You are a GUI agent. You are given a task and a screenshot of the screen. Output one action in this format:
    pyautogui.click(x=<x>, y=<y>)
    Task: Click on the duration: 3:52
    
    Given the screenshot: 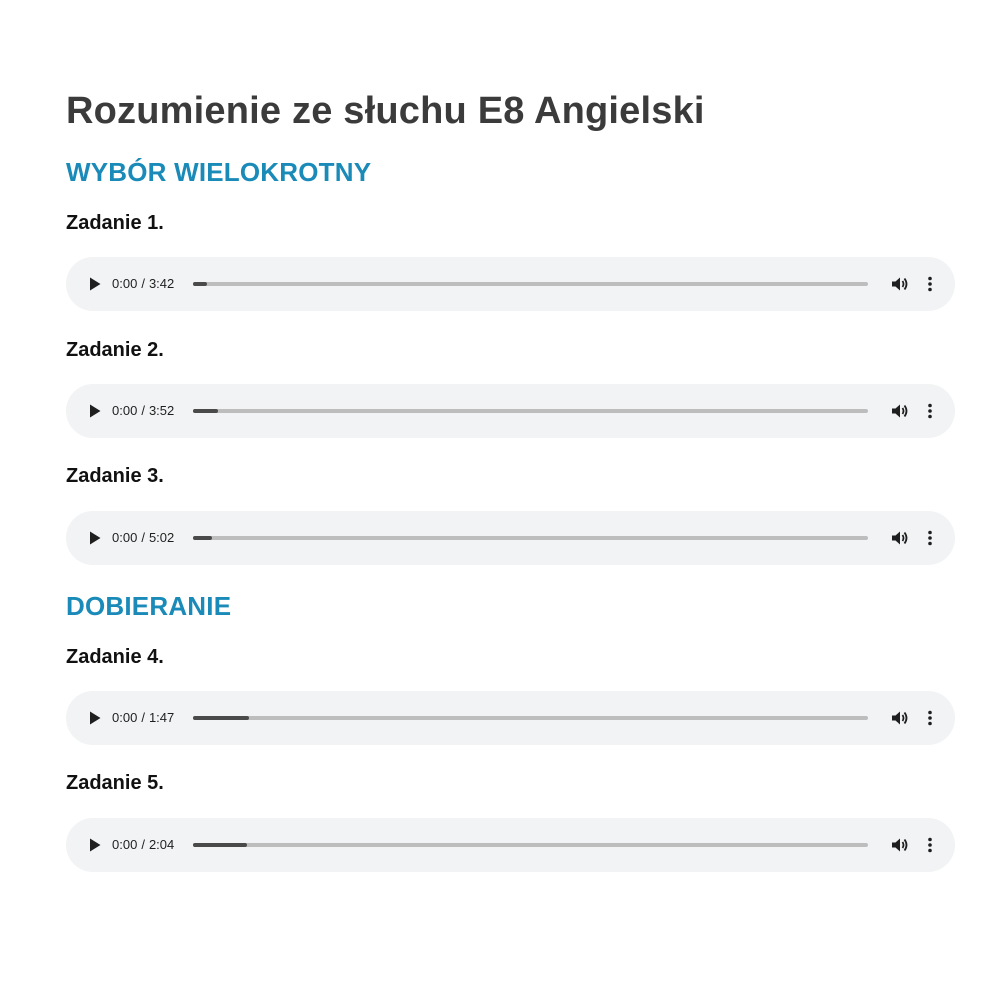 What is the action you would take?
    pyautogui.click(x=161, y=410)
    